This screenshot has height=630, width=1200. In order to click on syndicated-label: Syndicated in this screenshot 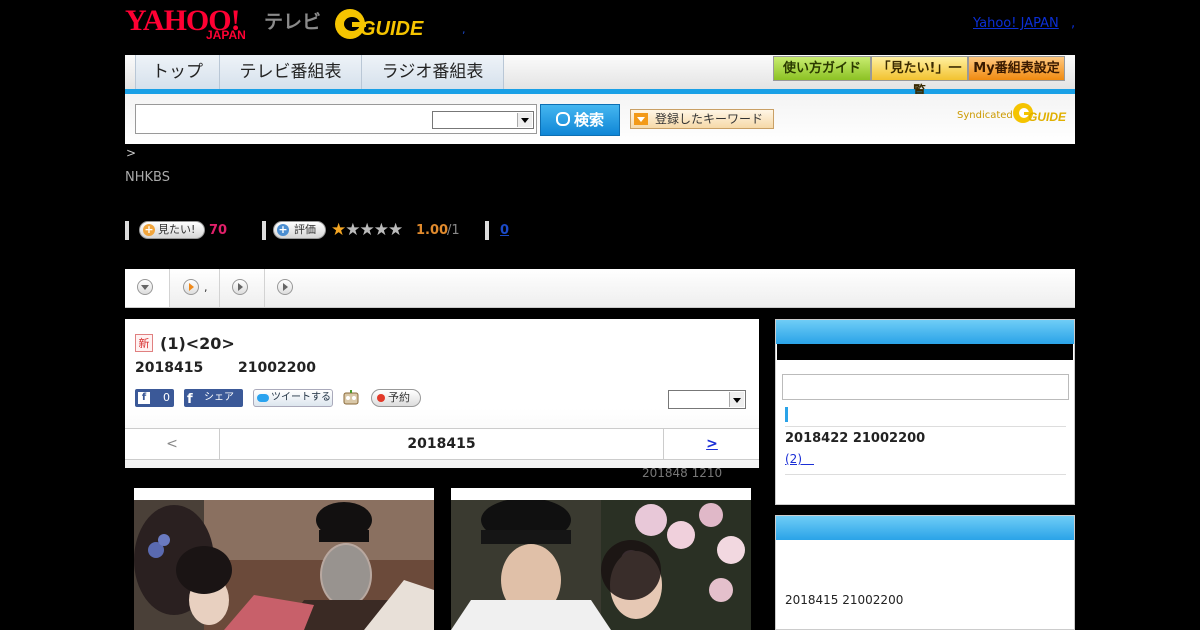, I will do `click(985, 115)`.